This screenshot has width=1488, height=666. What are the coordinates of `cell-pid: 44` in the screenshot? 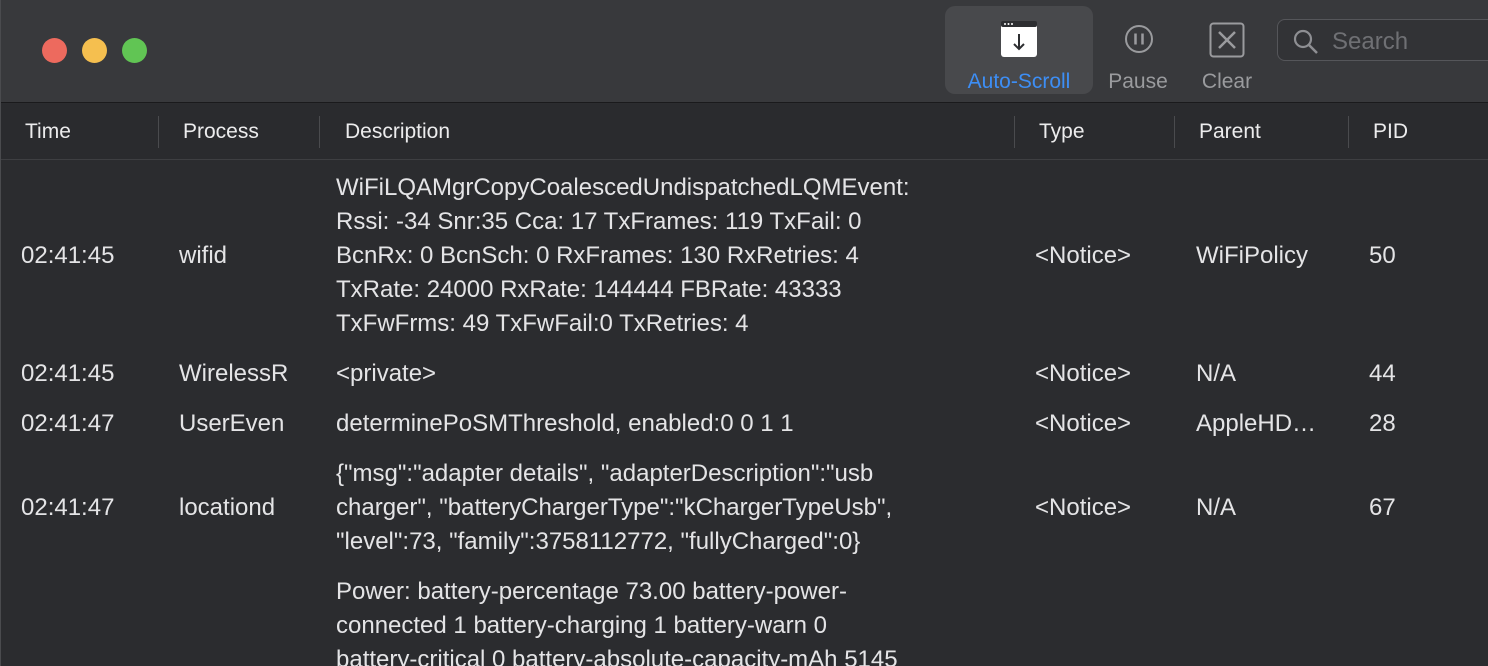 It's located at (1382, 373).